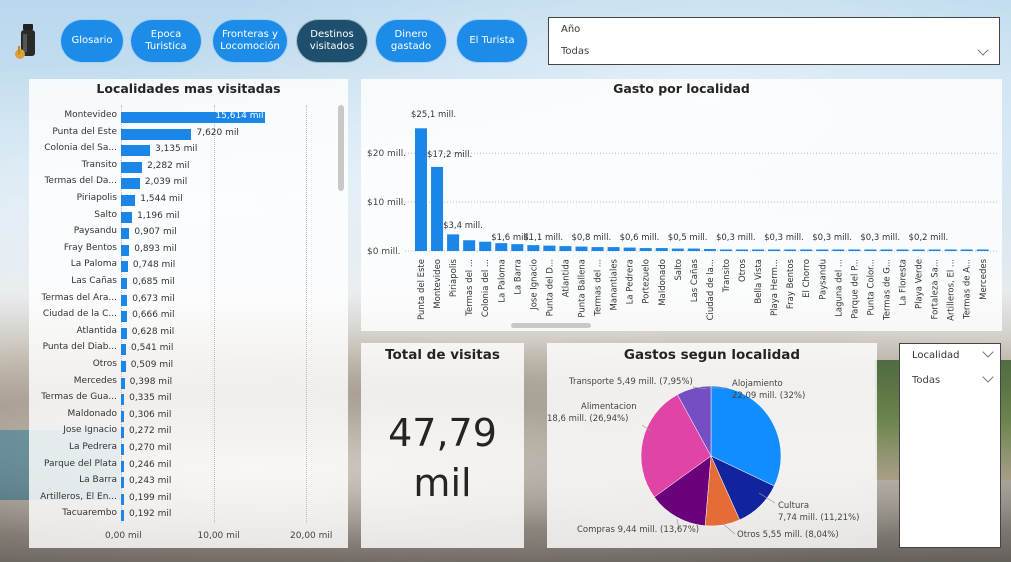  What do you see at coordinates (94, 281) in the screenshot?
I see `category-label: Las Cañas` at bounding box center [94, 281].